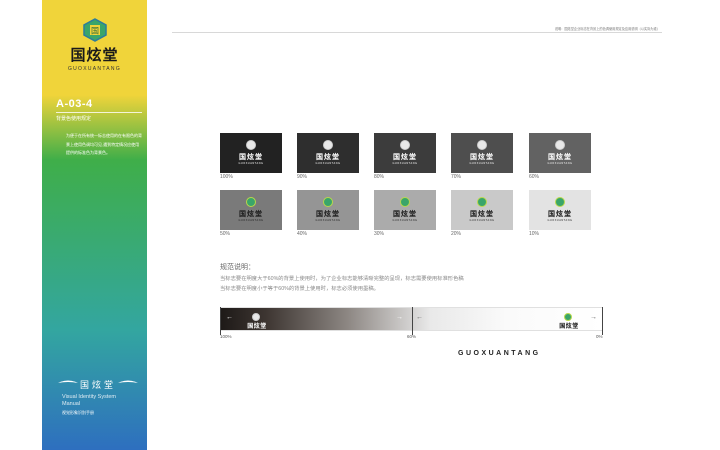 The image size is (720, 450). I want to click on gradient-label-right: 0%, so click(599, 336).